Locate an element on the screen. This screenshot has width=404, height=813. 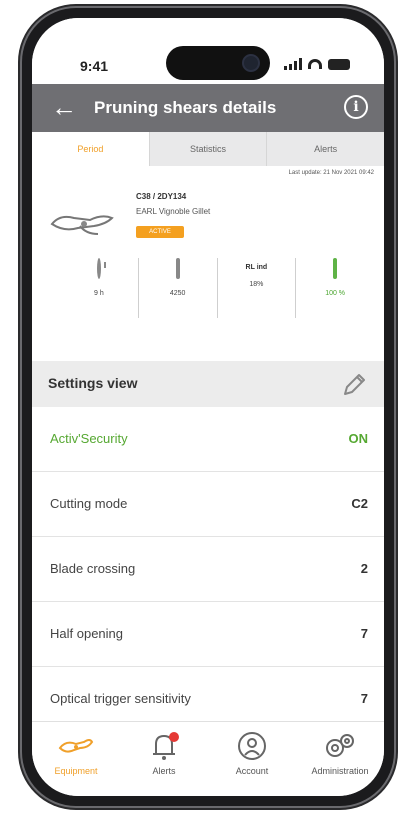
setting-value: ON is located at coordinates (358, 438).